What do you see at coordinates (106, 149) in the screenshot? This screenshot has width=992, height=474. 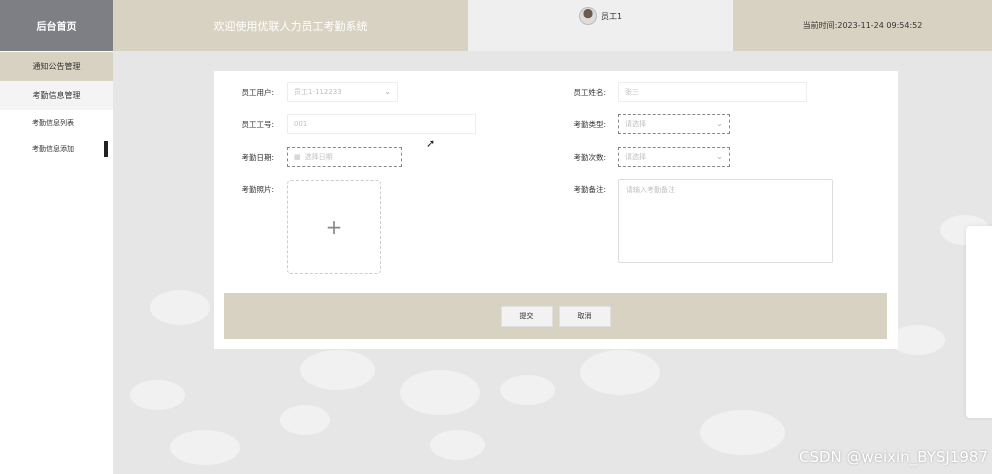 I see `active-marker` at bounding box center [106, 149].